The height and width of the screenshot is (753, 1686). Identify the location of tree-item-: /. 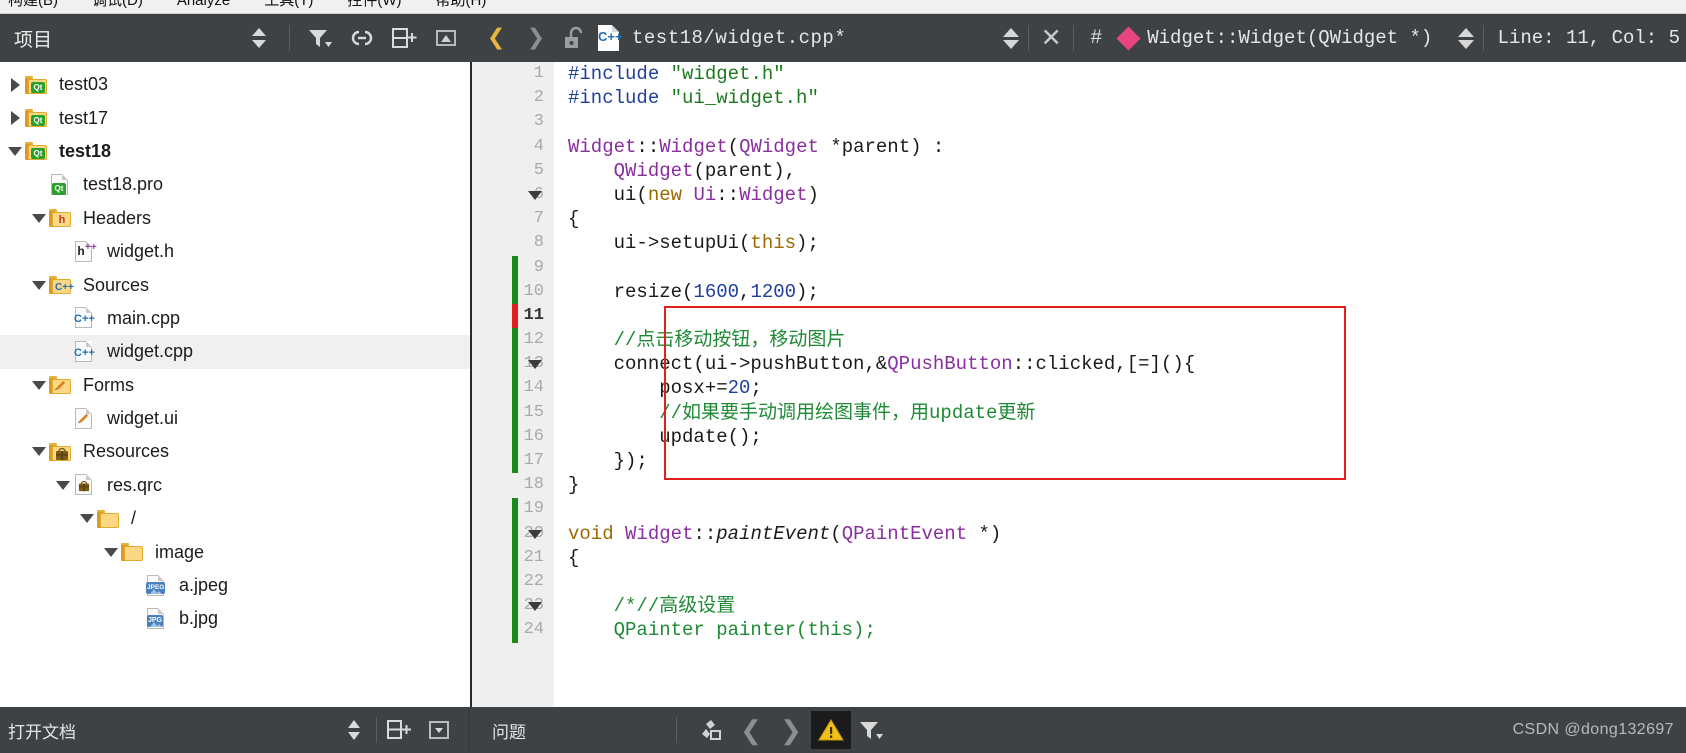
(235, 518).